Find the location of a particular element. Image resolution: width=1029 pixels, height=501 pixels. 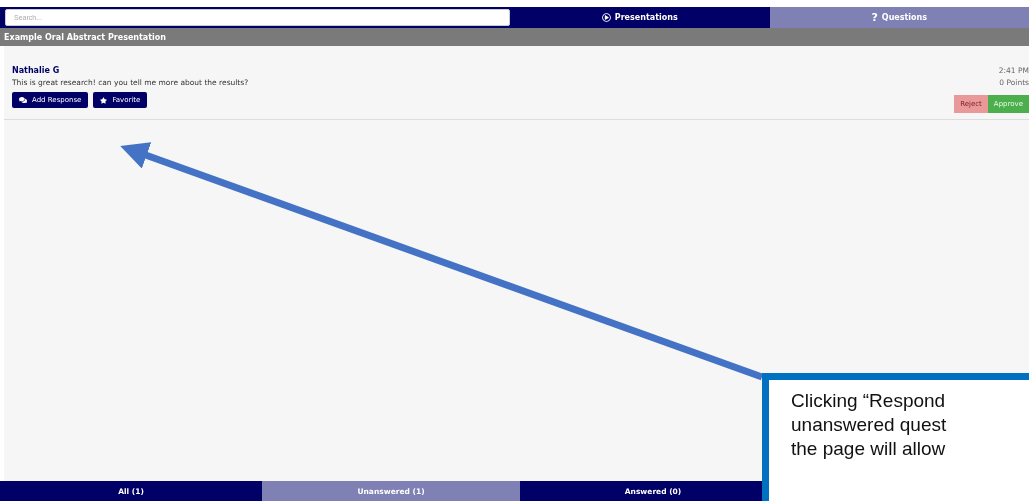

nav-tab: ? Questions is located at coordinates (899, 17).